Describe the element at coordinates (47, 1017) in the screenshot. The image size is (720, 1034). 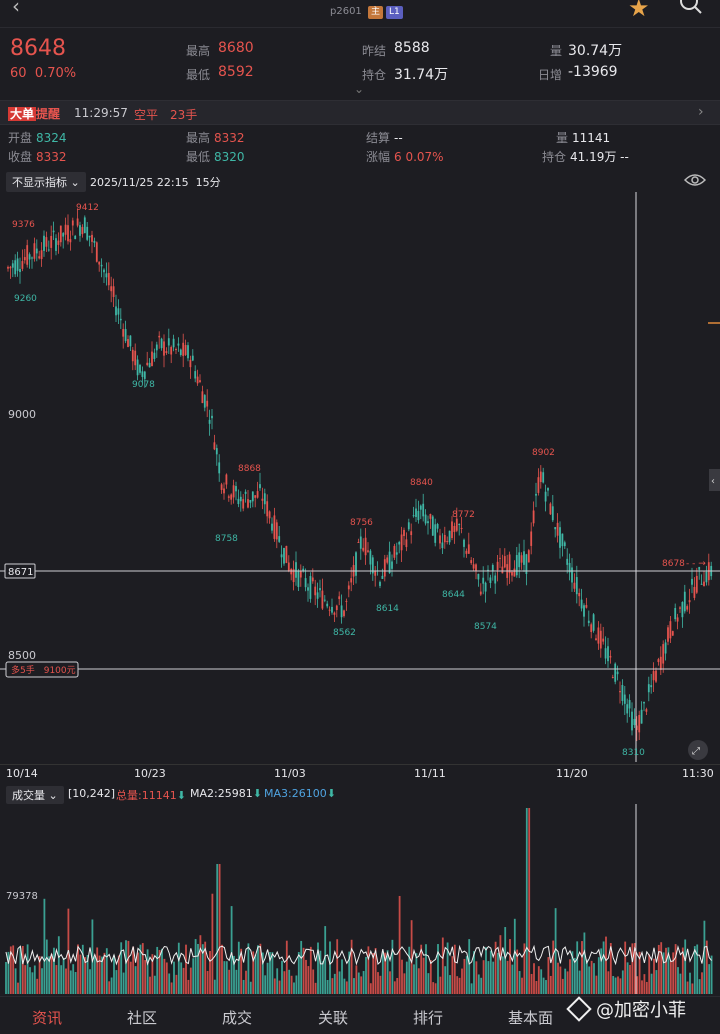
I see `tab-news: 资讯` at that location.